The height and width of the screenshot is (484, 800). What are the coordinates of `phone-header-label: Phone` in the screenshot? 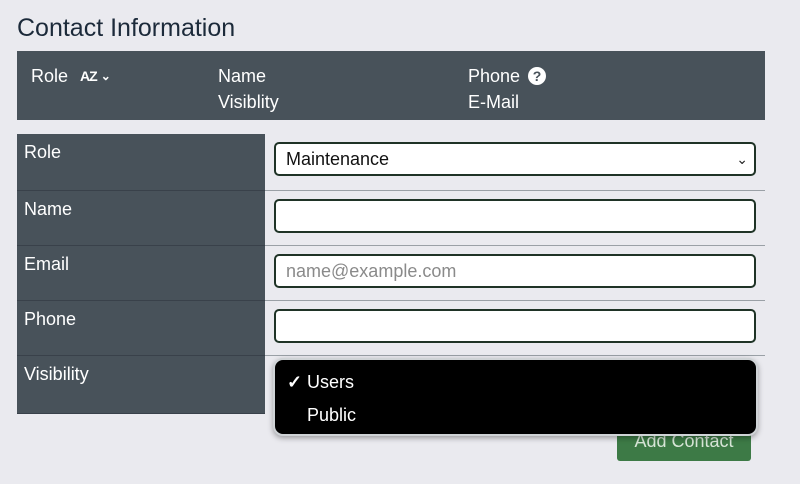 It's located at (494, 76).